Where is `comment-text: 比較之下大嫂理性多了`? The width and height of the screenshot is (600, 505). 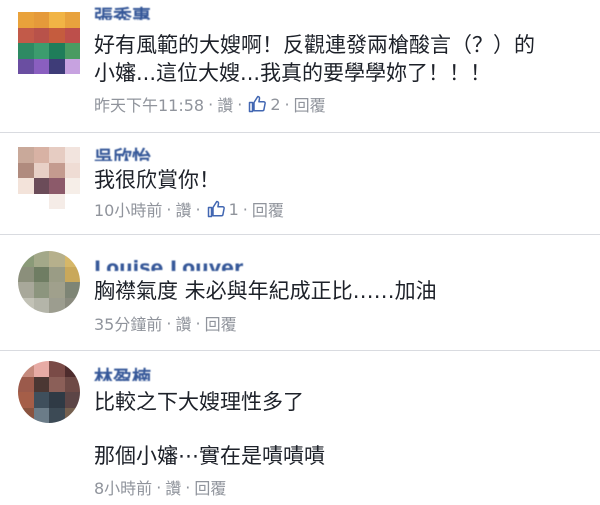 comment-text: 比較之下大嫂理性多了 is located at coordinates (199, 402).